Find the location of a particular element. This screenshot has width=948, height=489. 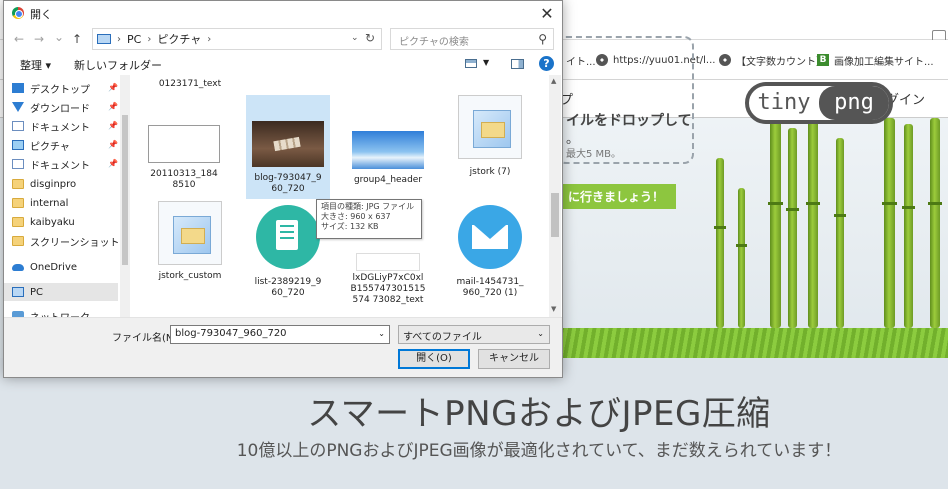

nav-item-downloads: ダウンロード is located at coordinates (67, 107).